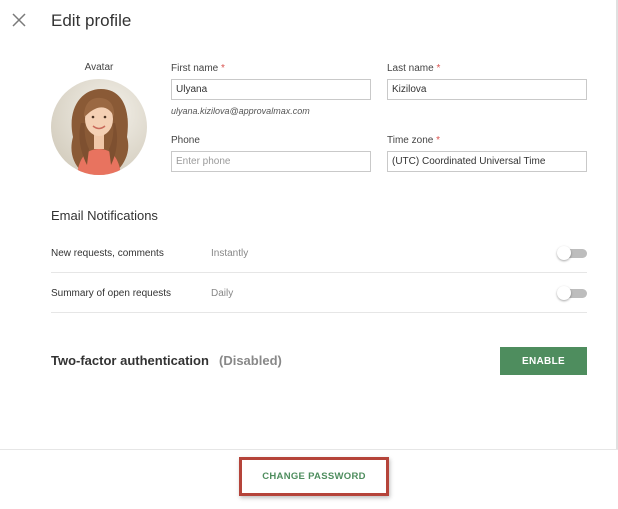  I want to click on enable-two-factor-button: ENABLE, so click(543, 361).